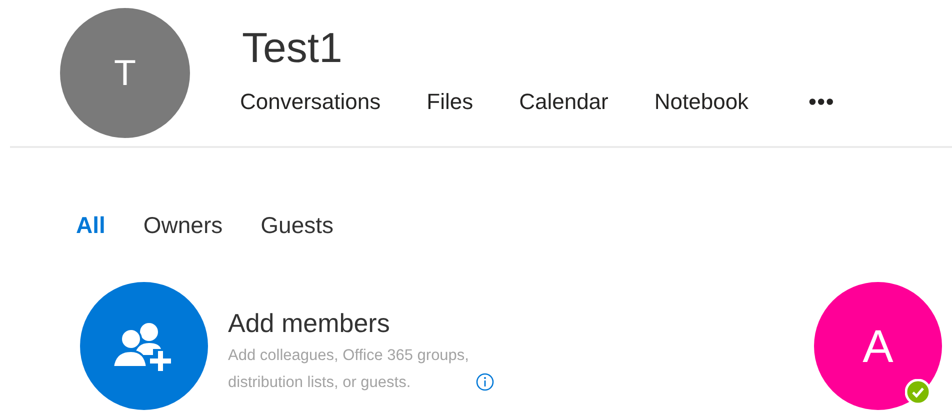 Image resolution: width=952 pixels, height=418 pixels. Describe the element at coordinates (485, 382) in the screenshot. I see `info-icon` at that location.